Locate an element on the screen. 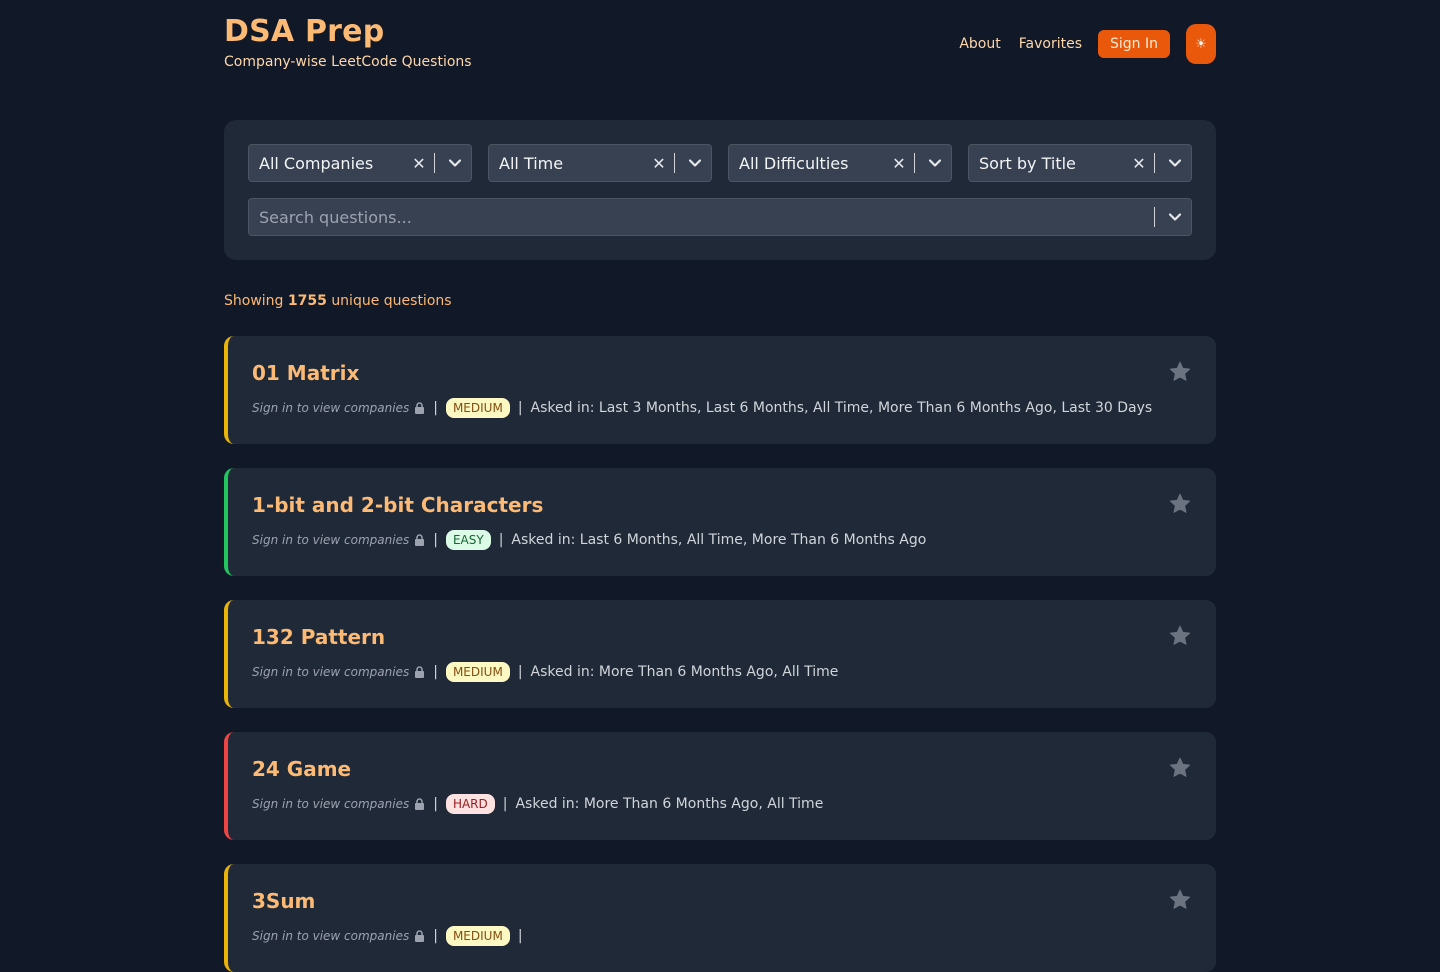 The image size is (1440, 972). question-title: 132 Pattern is located at coordinates (318, 637).